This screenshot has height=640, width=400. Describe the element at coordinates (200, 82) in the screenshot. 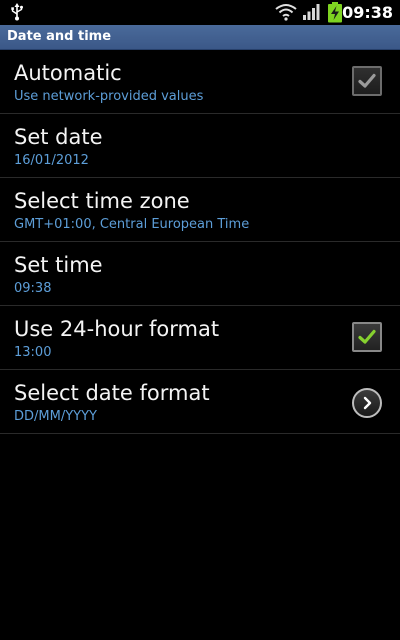

I see `setting-automatic: Automatic Use network-provided values` at that location.